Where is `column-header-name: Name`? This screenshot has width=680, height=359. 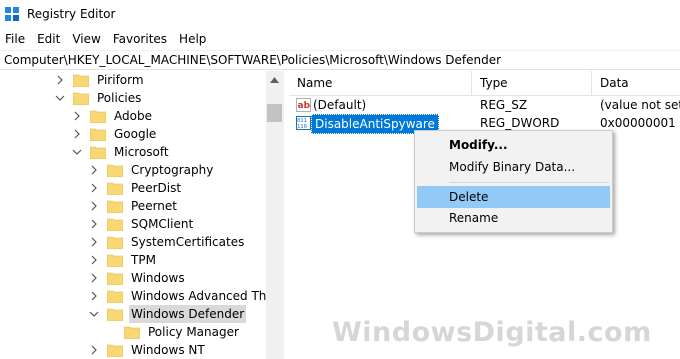 column-header-name: Name is located at coordinates (380, 83).